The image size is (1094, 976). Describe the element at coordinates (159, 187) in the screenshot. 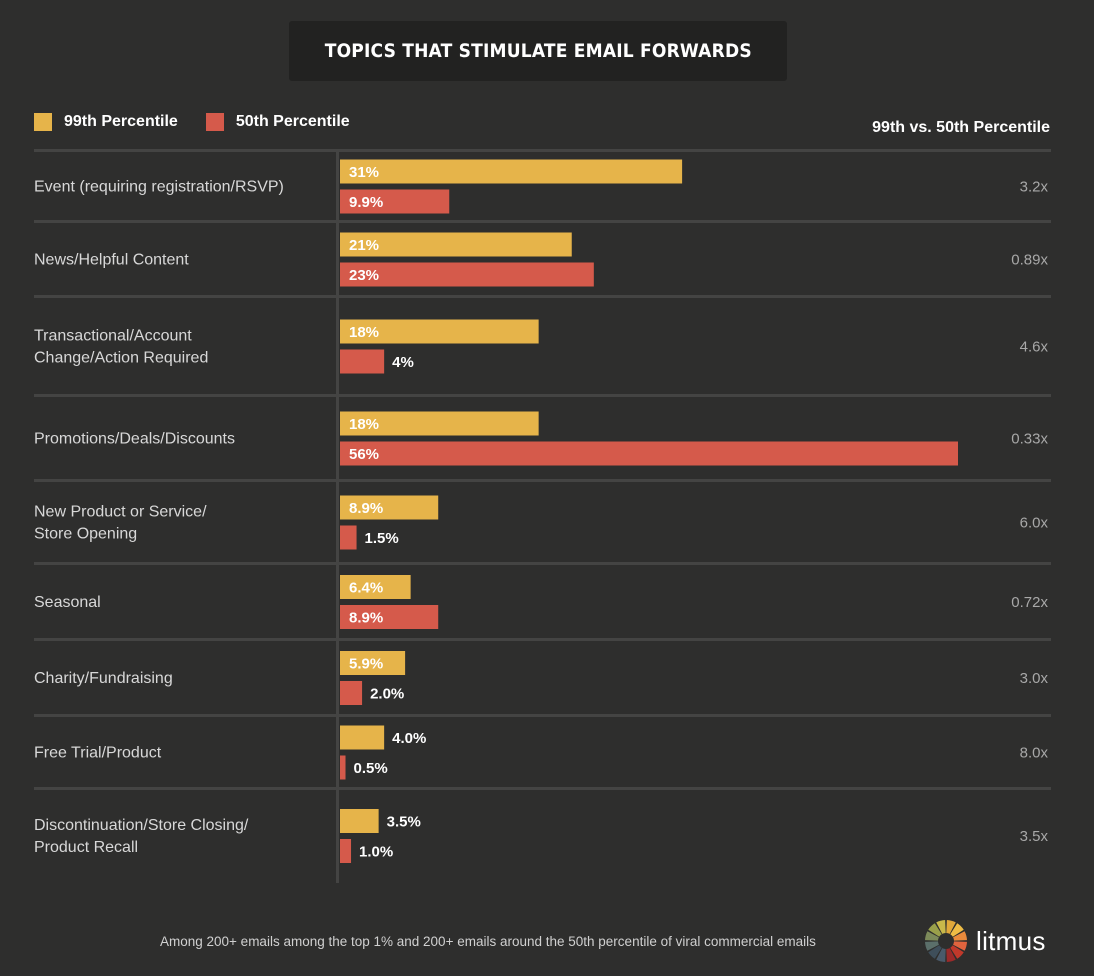

I see `category-label: Event (requiring registration/RSVP)` at that location.